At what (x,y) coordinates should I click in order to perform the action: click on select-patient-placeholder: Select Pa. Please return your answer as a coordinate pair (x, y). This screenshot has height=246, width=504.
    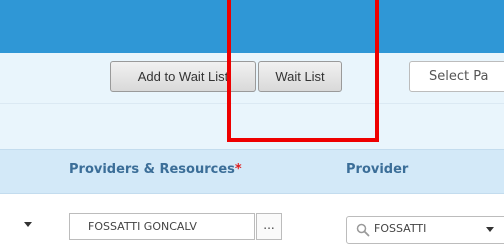
    Looking at the image, I should click on (459, 76).